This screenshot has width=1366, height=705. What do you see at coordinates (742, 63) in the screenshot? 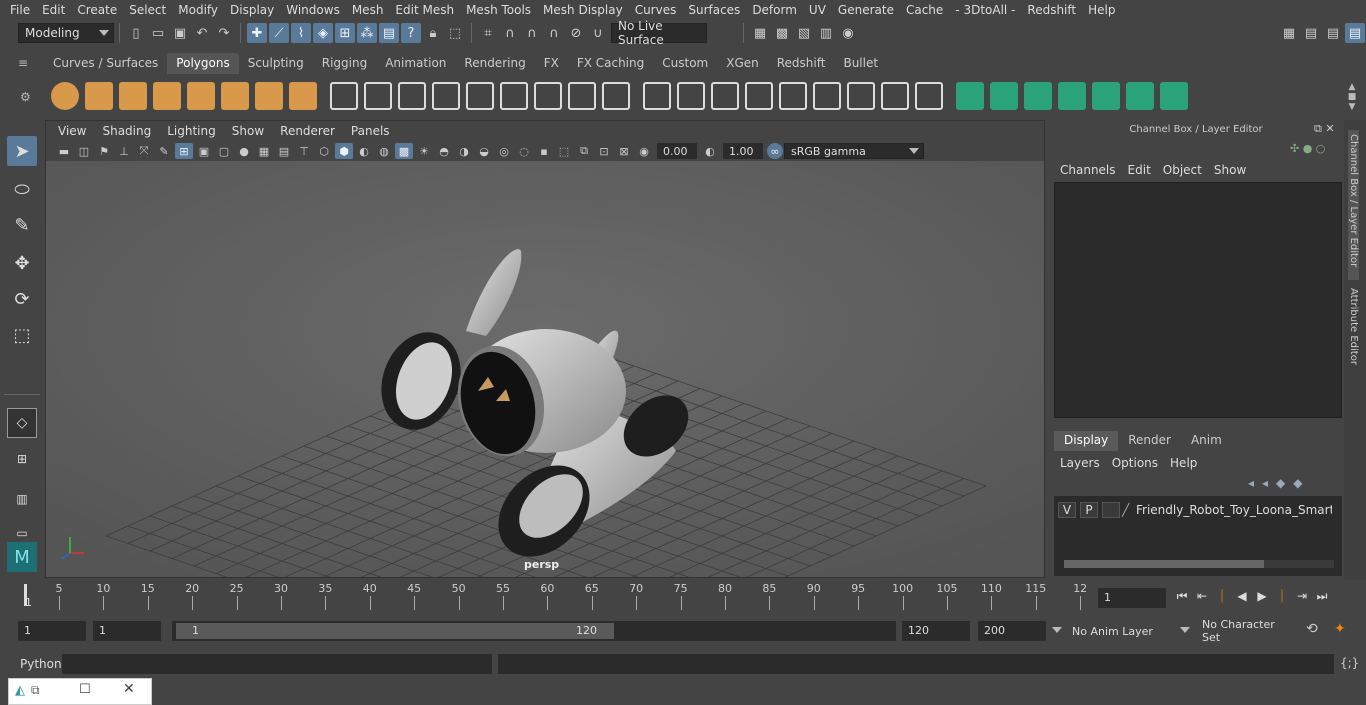
I see `shelf-tab-xgen: XGen` at bounding box center [742, 63].